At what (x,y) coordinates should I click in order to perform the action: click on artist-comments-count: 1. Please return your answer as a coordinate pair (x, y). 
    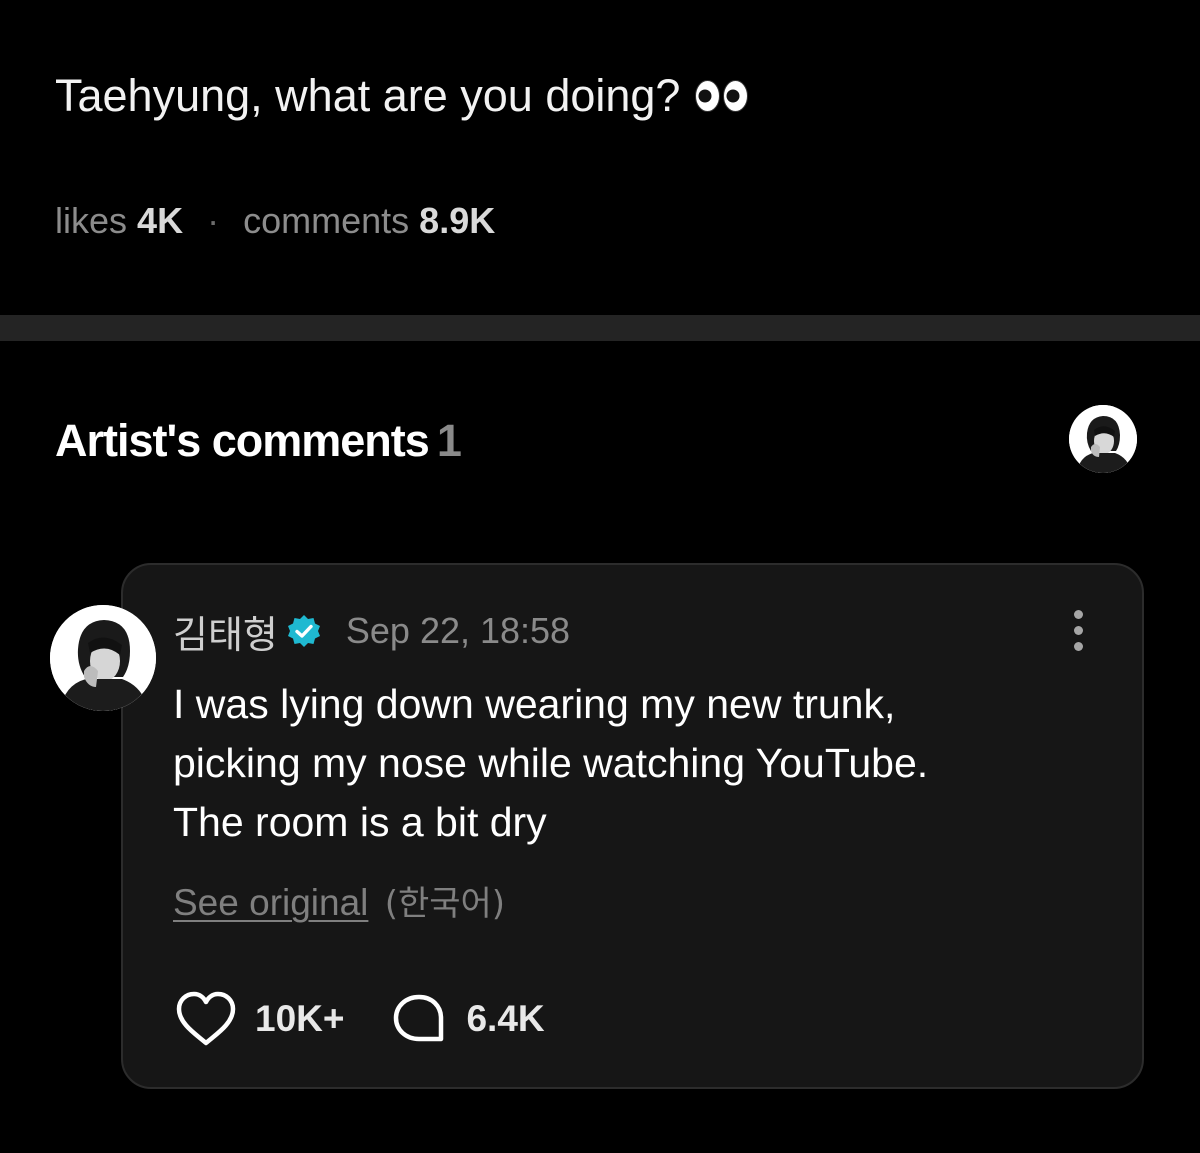
    Looking at the image, I should click on (449, 440).